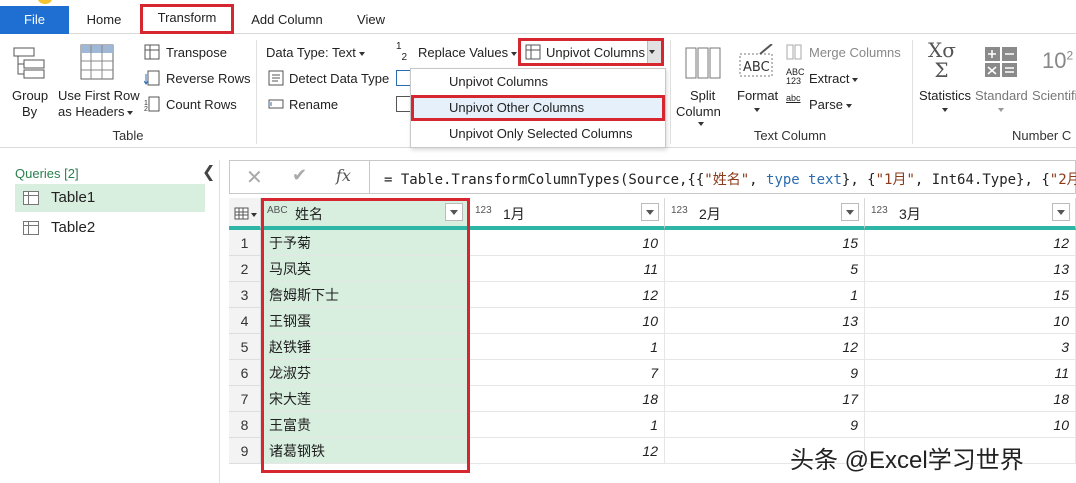  I want to click on menu-item-unpivot-only-selected: Unpivot Only Selected Columns, so click(538, 134).